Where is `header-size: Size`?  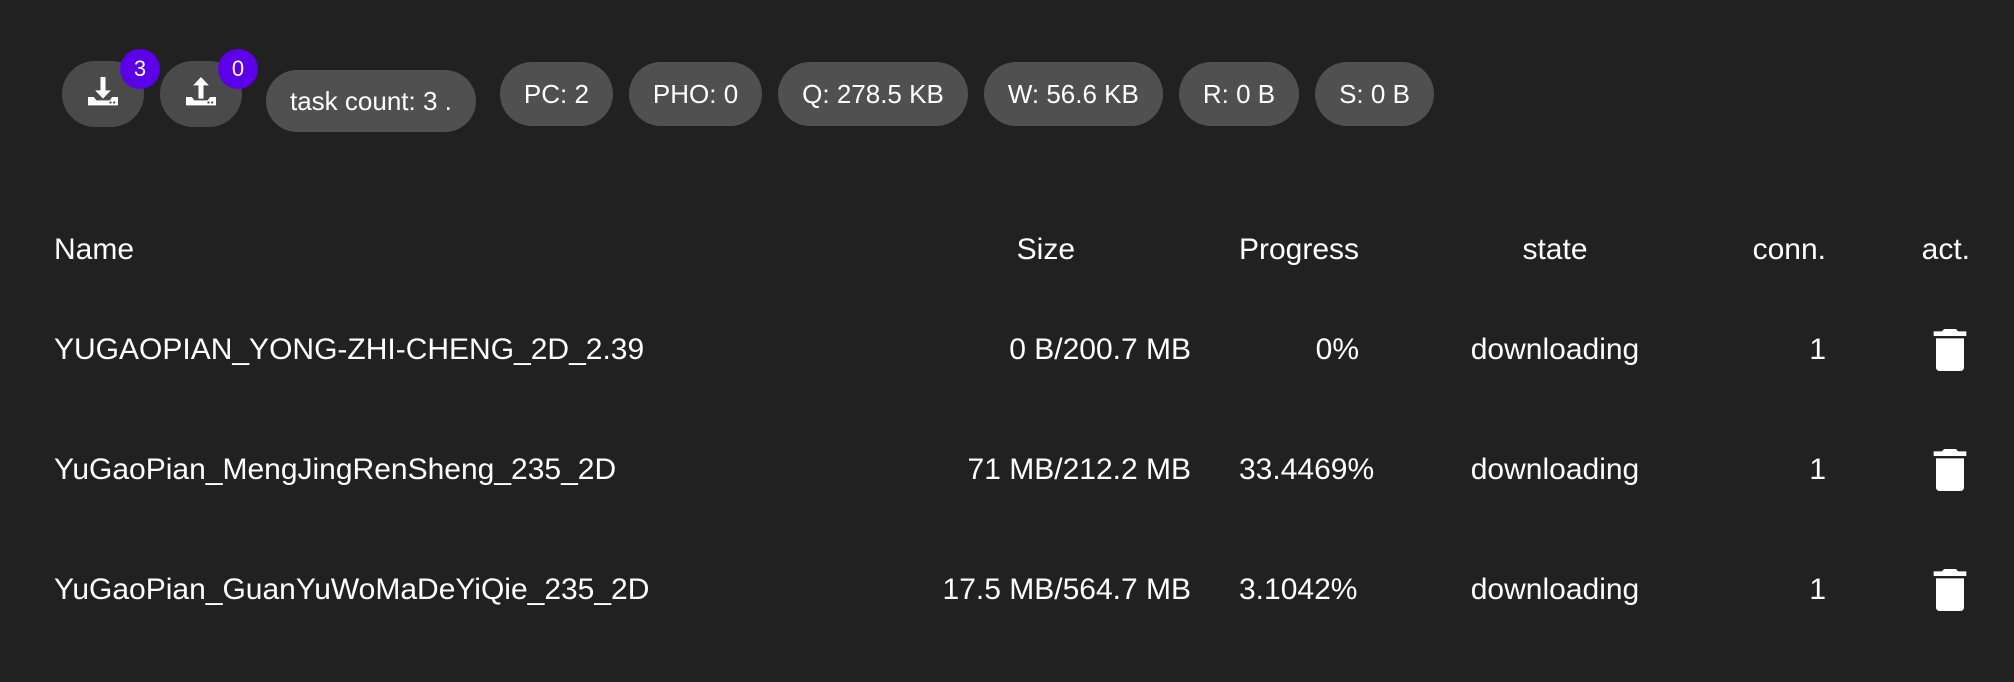 header-size: Size is located at coordinates (1045, 249).